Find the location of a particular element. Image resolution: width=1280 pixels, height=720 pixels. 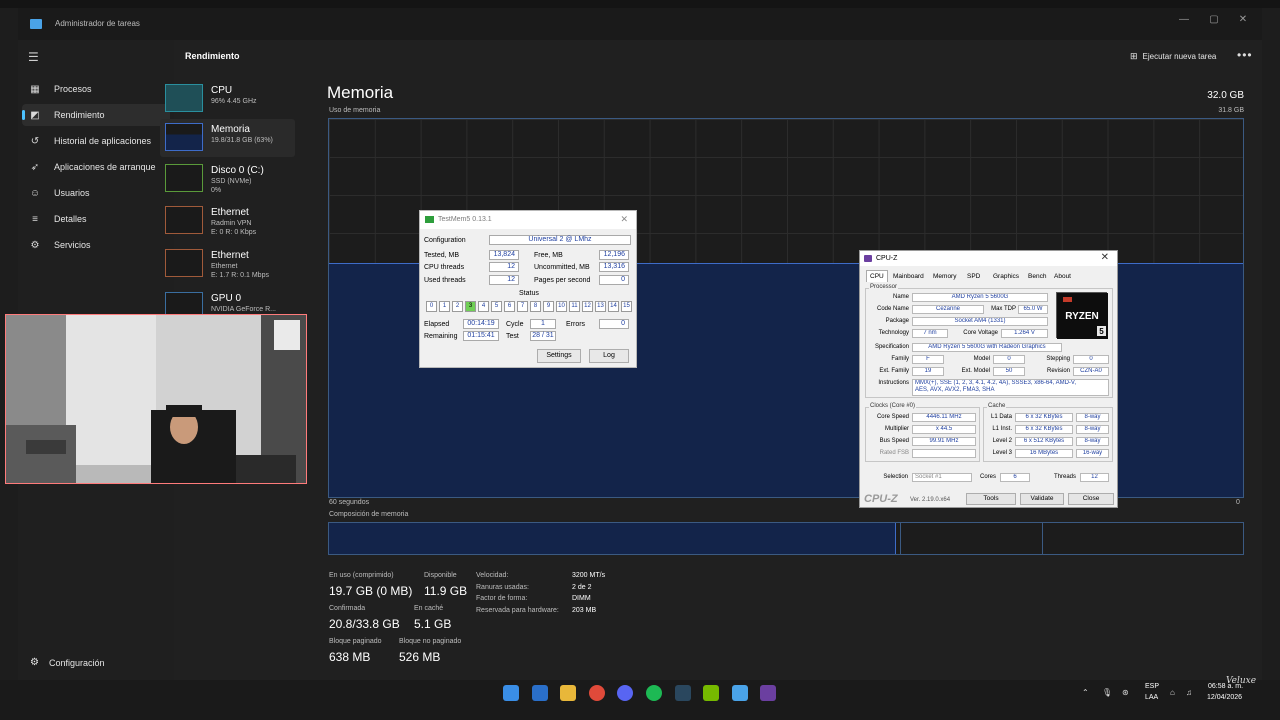

tm-cpu-threads-label: CPU threads is located at coordinates (444, 267).